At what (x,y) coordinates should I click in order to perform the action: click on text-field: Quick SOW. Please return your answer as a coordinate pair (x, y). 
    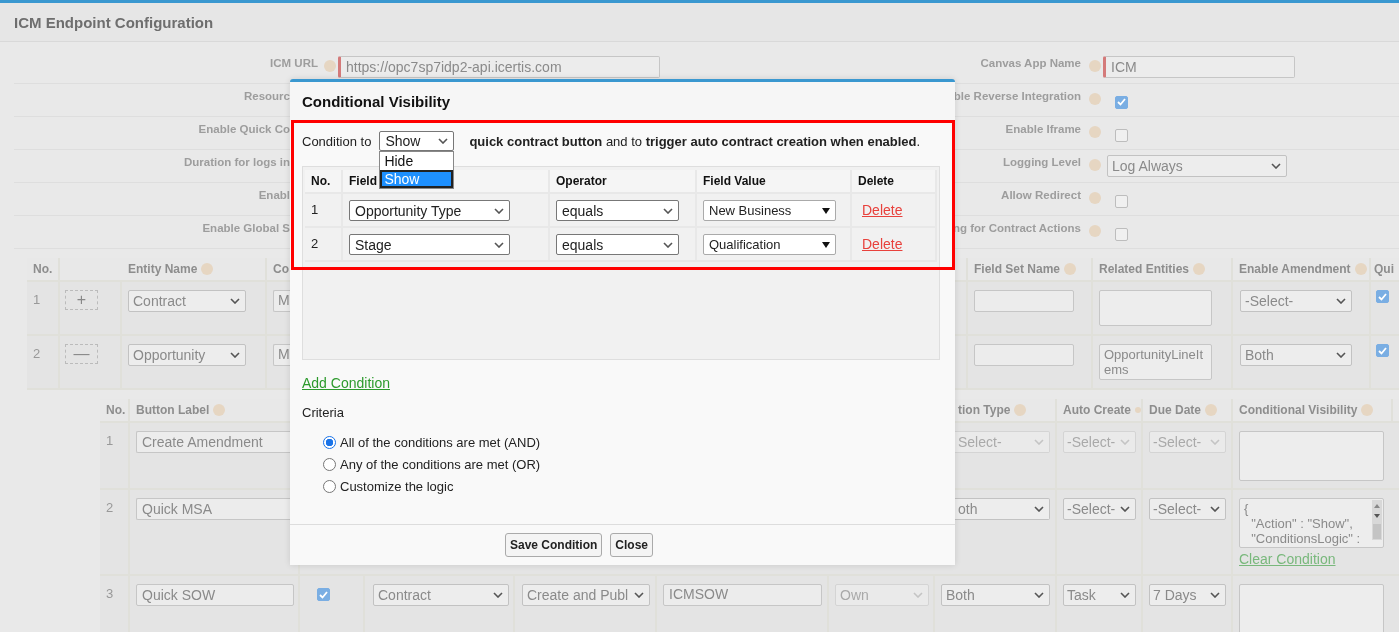
    Looking at the image, I should click on (215, 595).